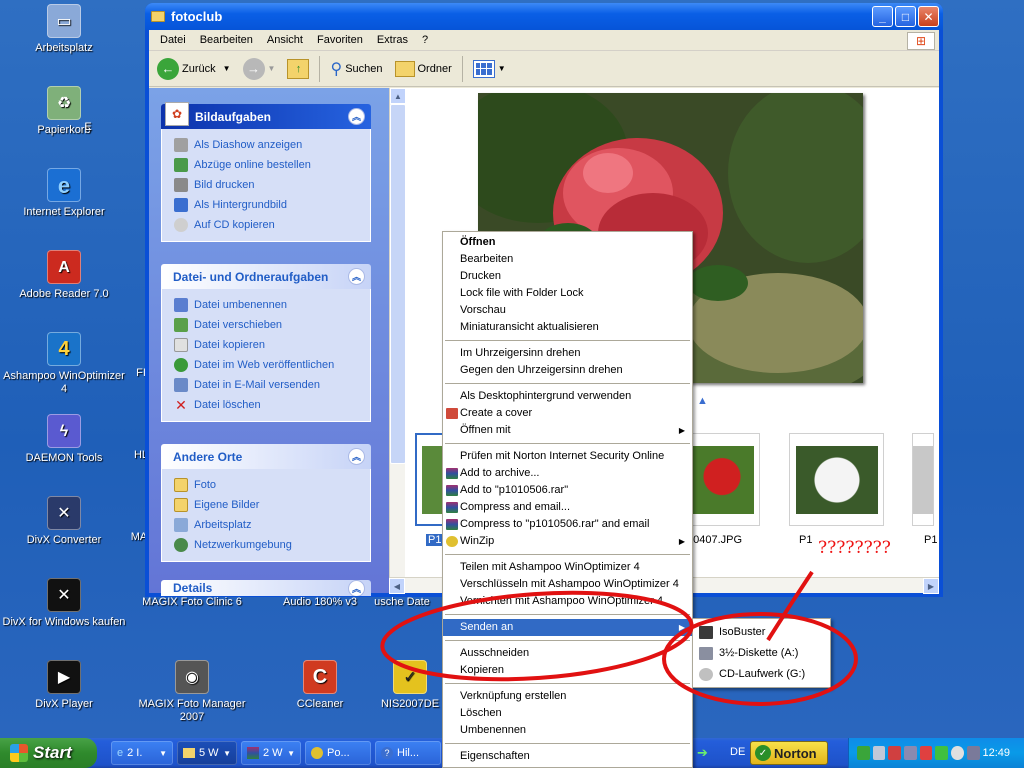 The width and height of the screenshot is (1024, 768). I want to click on norton-button: ✓ Norton, so click(789, 753).